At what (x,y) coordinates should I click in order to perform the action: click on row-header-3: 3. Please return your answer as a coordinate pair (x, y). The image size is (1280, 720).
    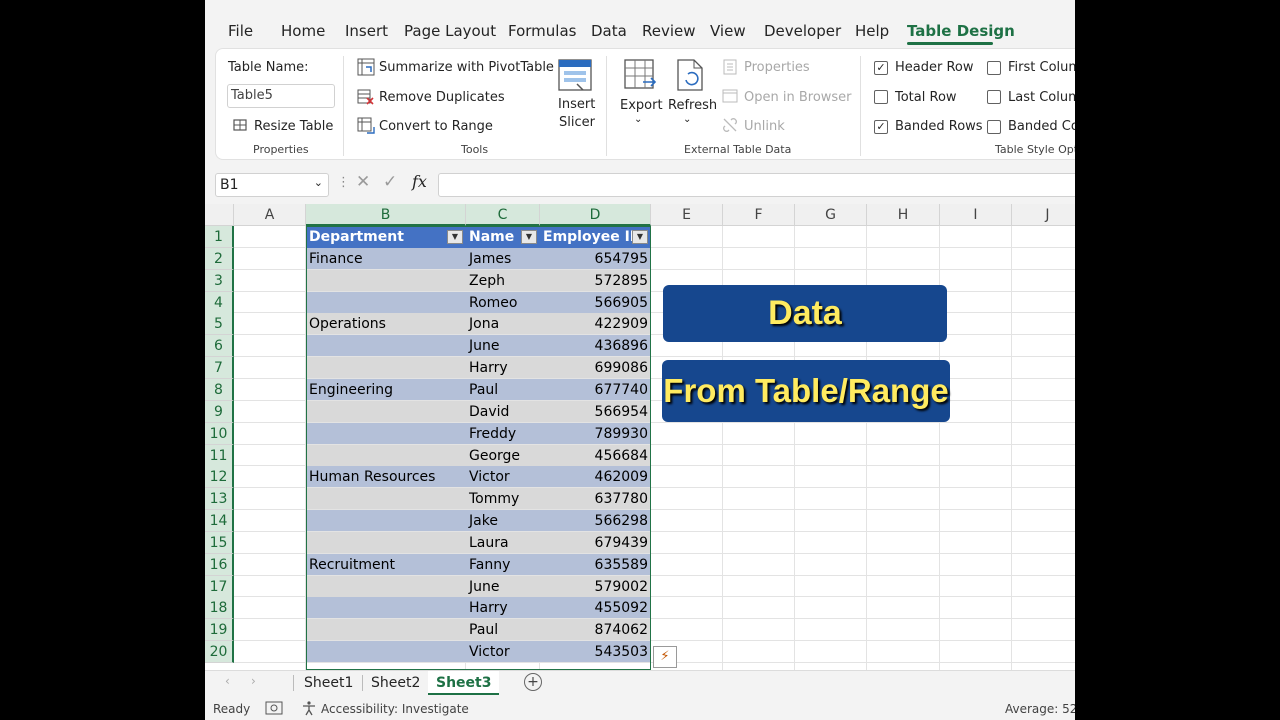
    Looking at the image, I should click on (219, 280).